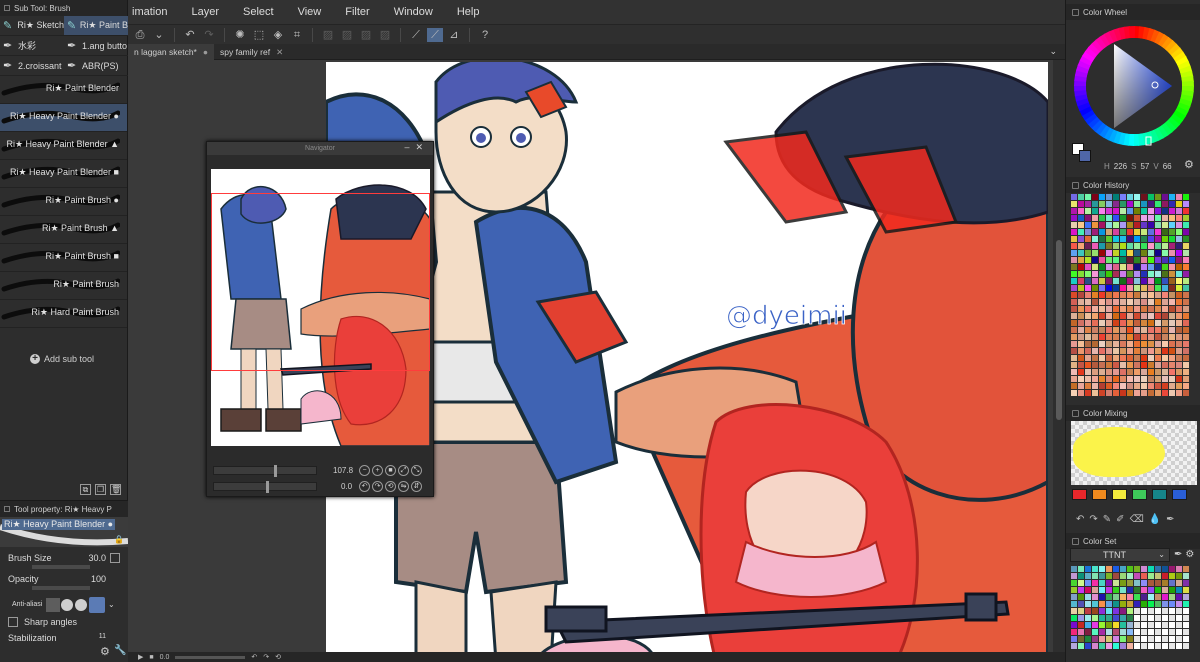  I want to click on trash-icon: 🗑, so click(115, 489).